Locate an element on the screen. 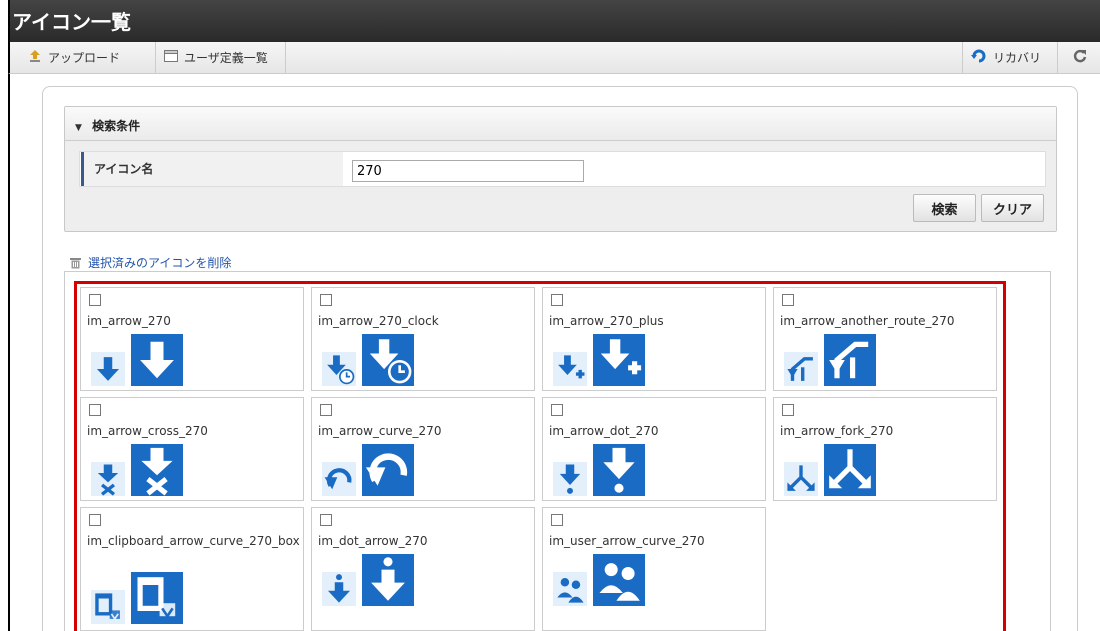  arrow-plus-icon is located at coordinates (599, 360).